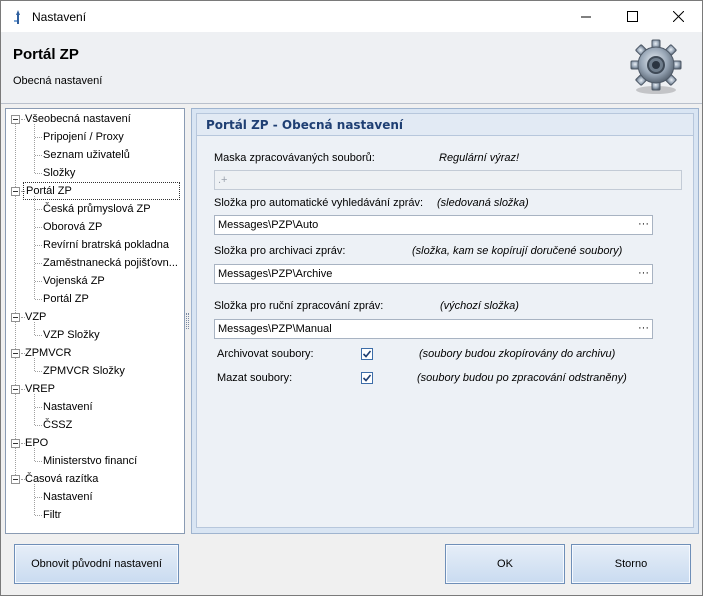 This screenshot has width=703, height=596. What do you see at coordinates (66, 299) in the screenshot?
I see `tree-item: Portál ZP` at bounding box center [66, 299].